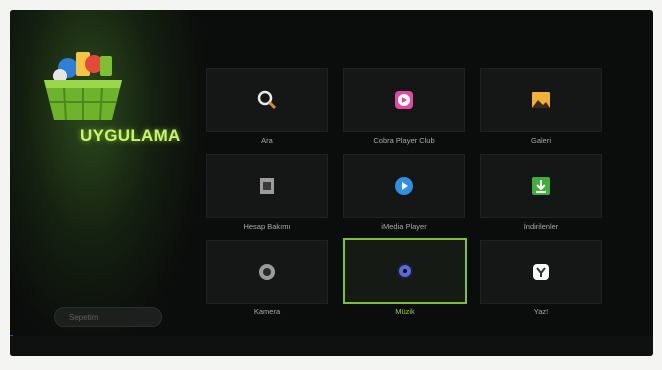 The image size is (662, 370). I want to click on basket-button: Sepetim, so click(108, 317).